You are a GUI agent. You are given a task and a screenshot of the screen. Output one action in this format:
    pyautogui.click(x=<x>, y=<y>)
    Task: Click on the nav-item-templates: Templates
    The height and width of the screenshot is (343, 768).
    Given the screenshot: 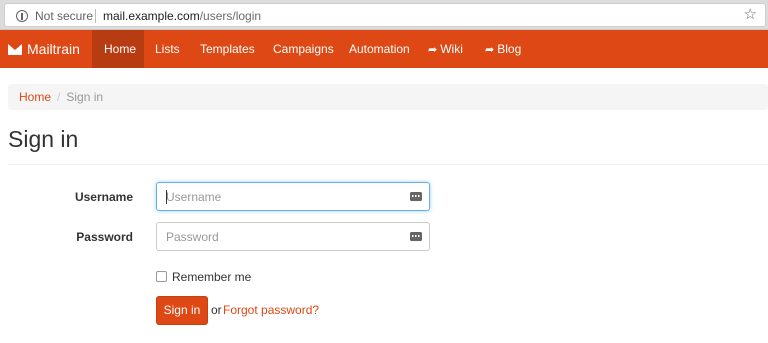 What is the action you would take?
    pyautogui.click(x=227, y=49)
    